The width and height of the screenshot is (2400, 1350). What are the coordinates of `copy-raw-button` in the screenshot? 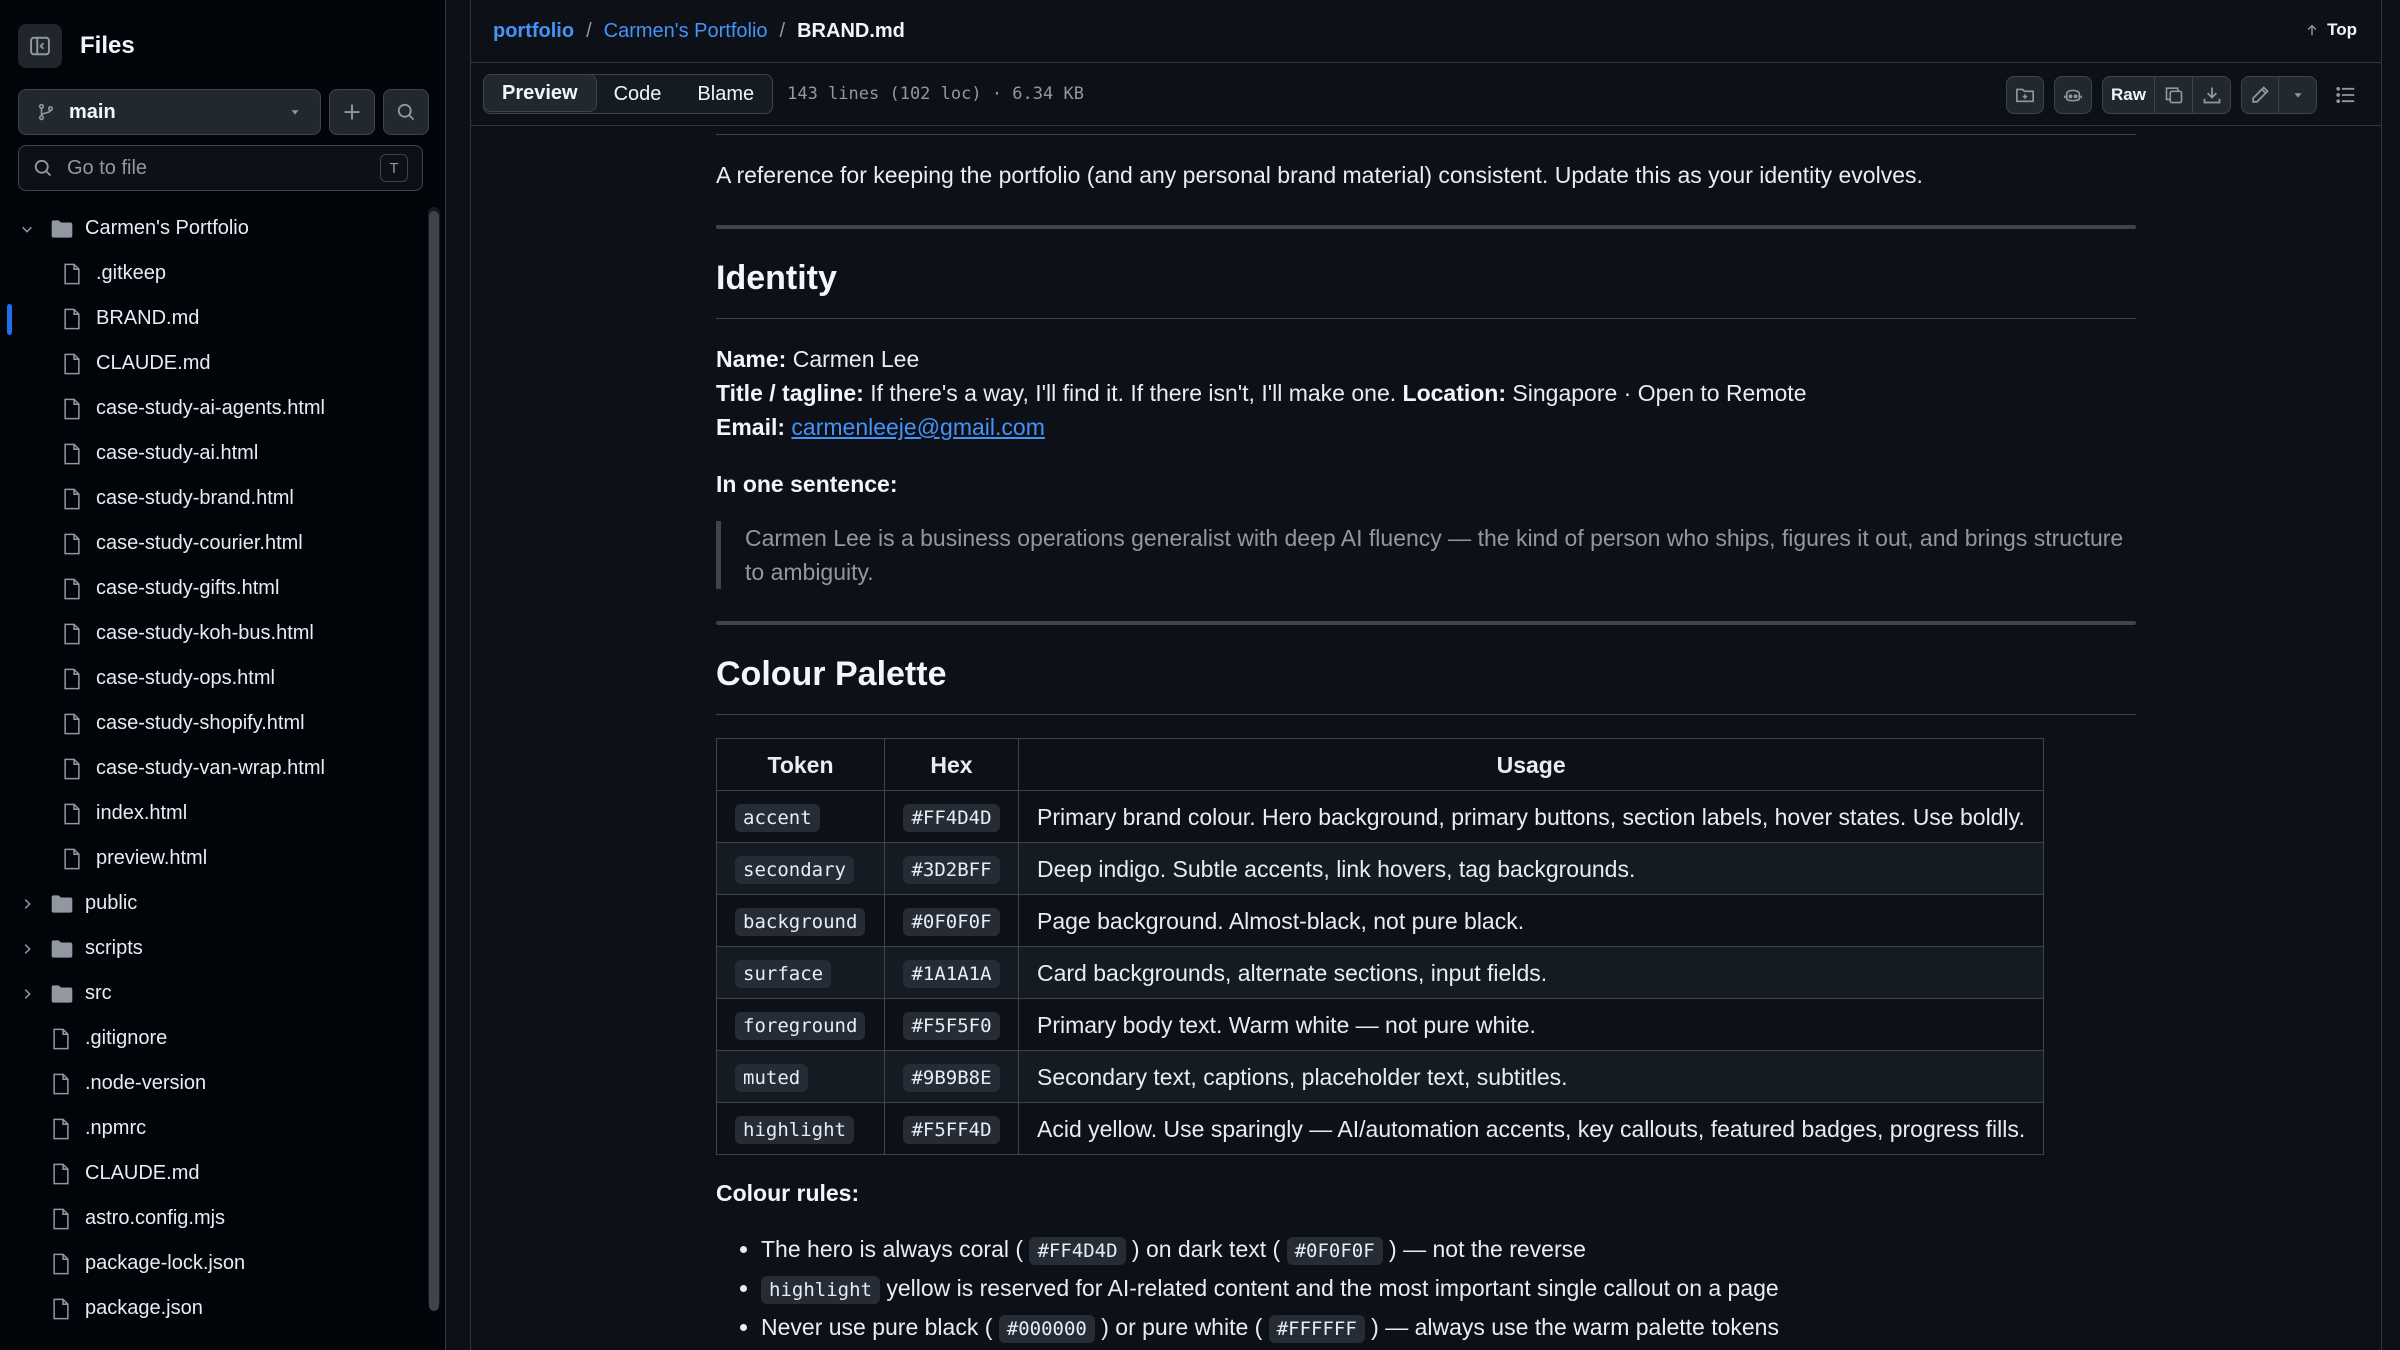 It's located at (2174, 95).